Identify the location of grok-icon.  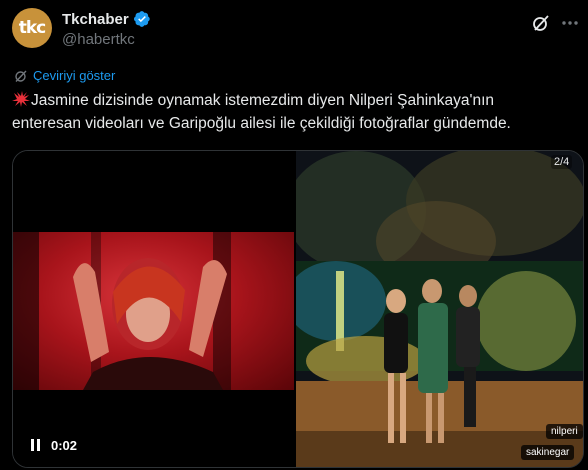
(541, 23).